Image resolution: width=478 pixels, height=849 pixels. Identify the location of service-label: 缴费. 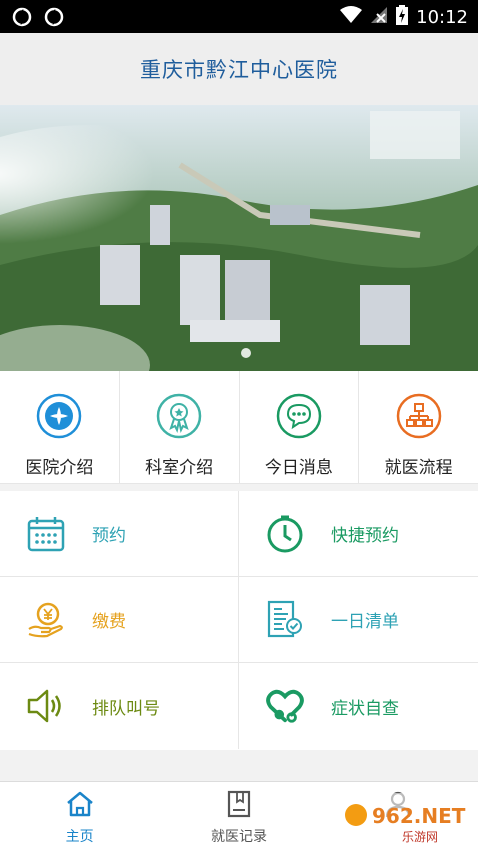
(109, 622).